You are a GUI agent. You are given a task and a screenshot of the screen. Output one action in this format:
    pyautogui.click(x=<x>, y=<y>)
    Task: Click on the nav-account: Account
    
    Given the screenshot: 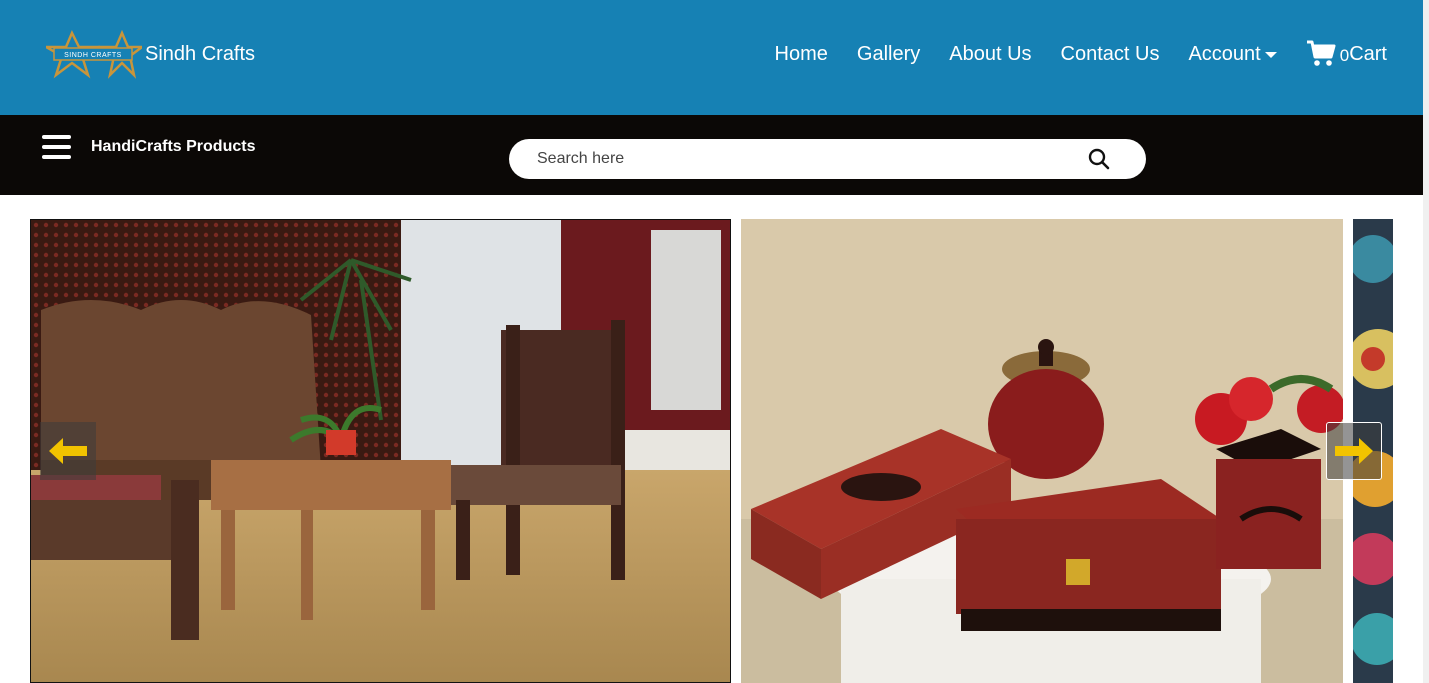 What is the action you would take?
    pyautogui.click(x=1232, y=54)
    